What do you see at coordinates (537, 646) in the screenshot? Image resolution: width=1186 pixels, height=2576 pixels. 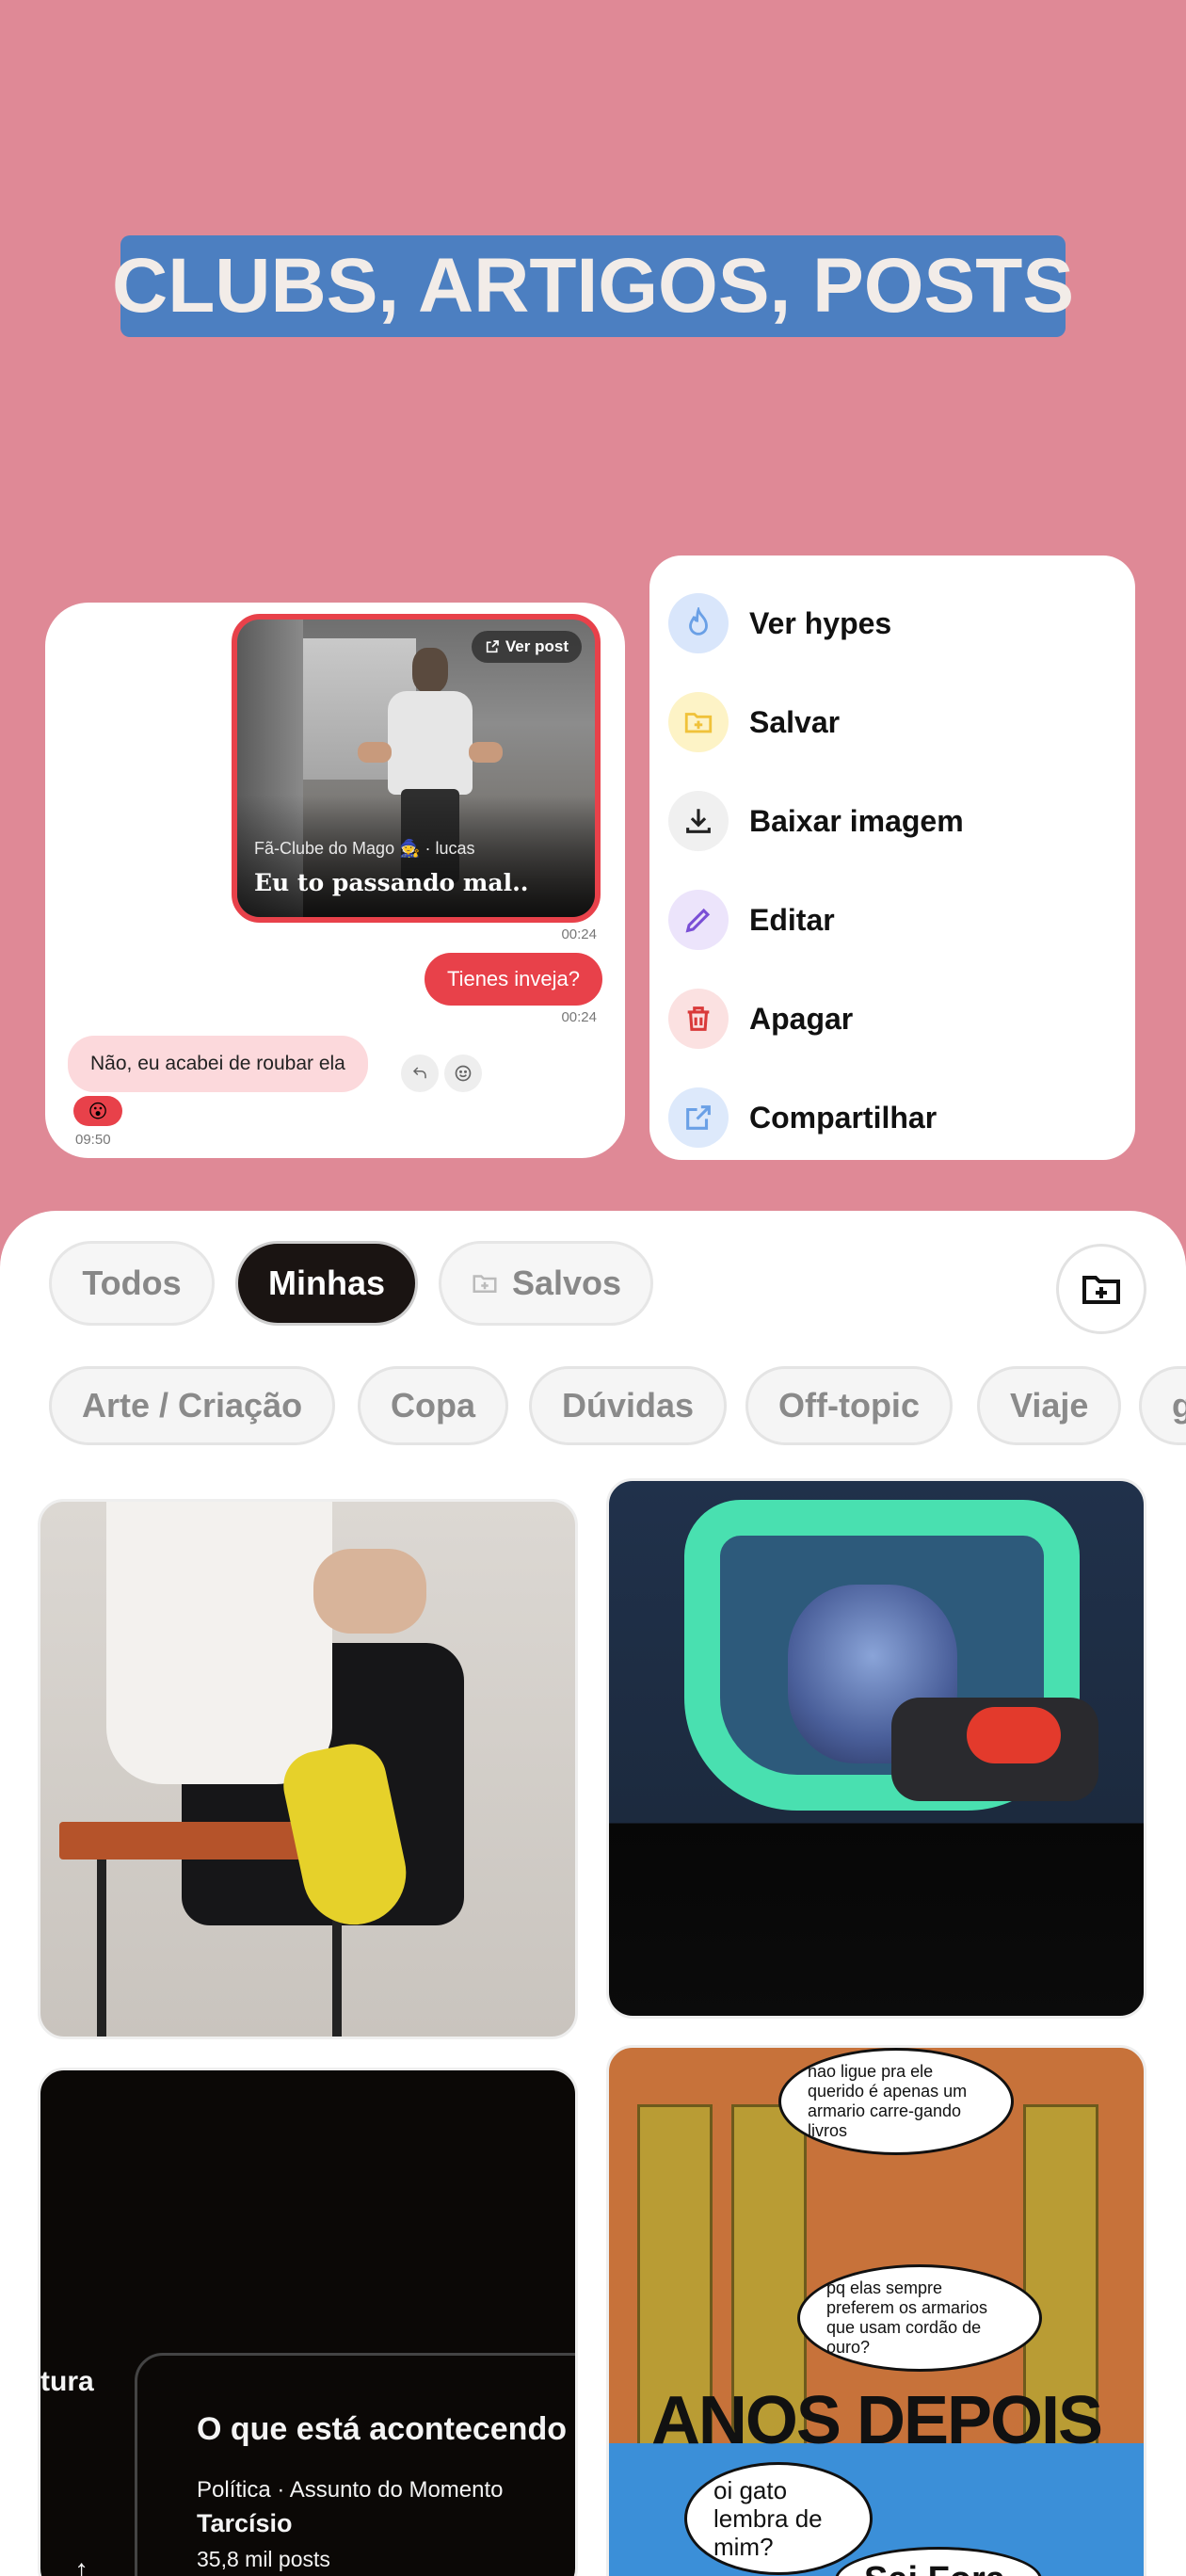 I see `view-post-label: Ver post` at bounding box center [537, 646].